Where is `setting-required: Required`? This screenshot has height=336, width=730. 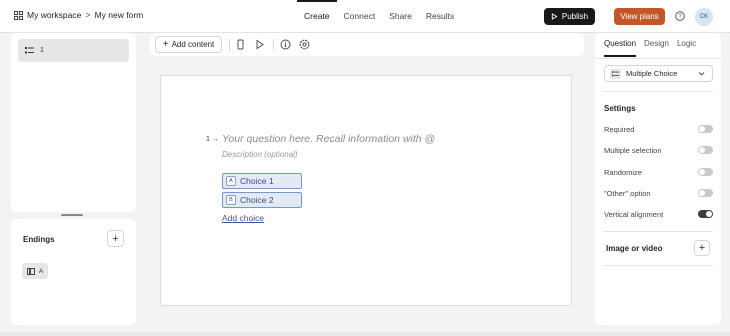 setting-required: Required is located at coordinates (658, 130).